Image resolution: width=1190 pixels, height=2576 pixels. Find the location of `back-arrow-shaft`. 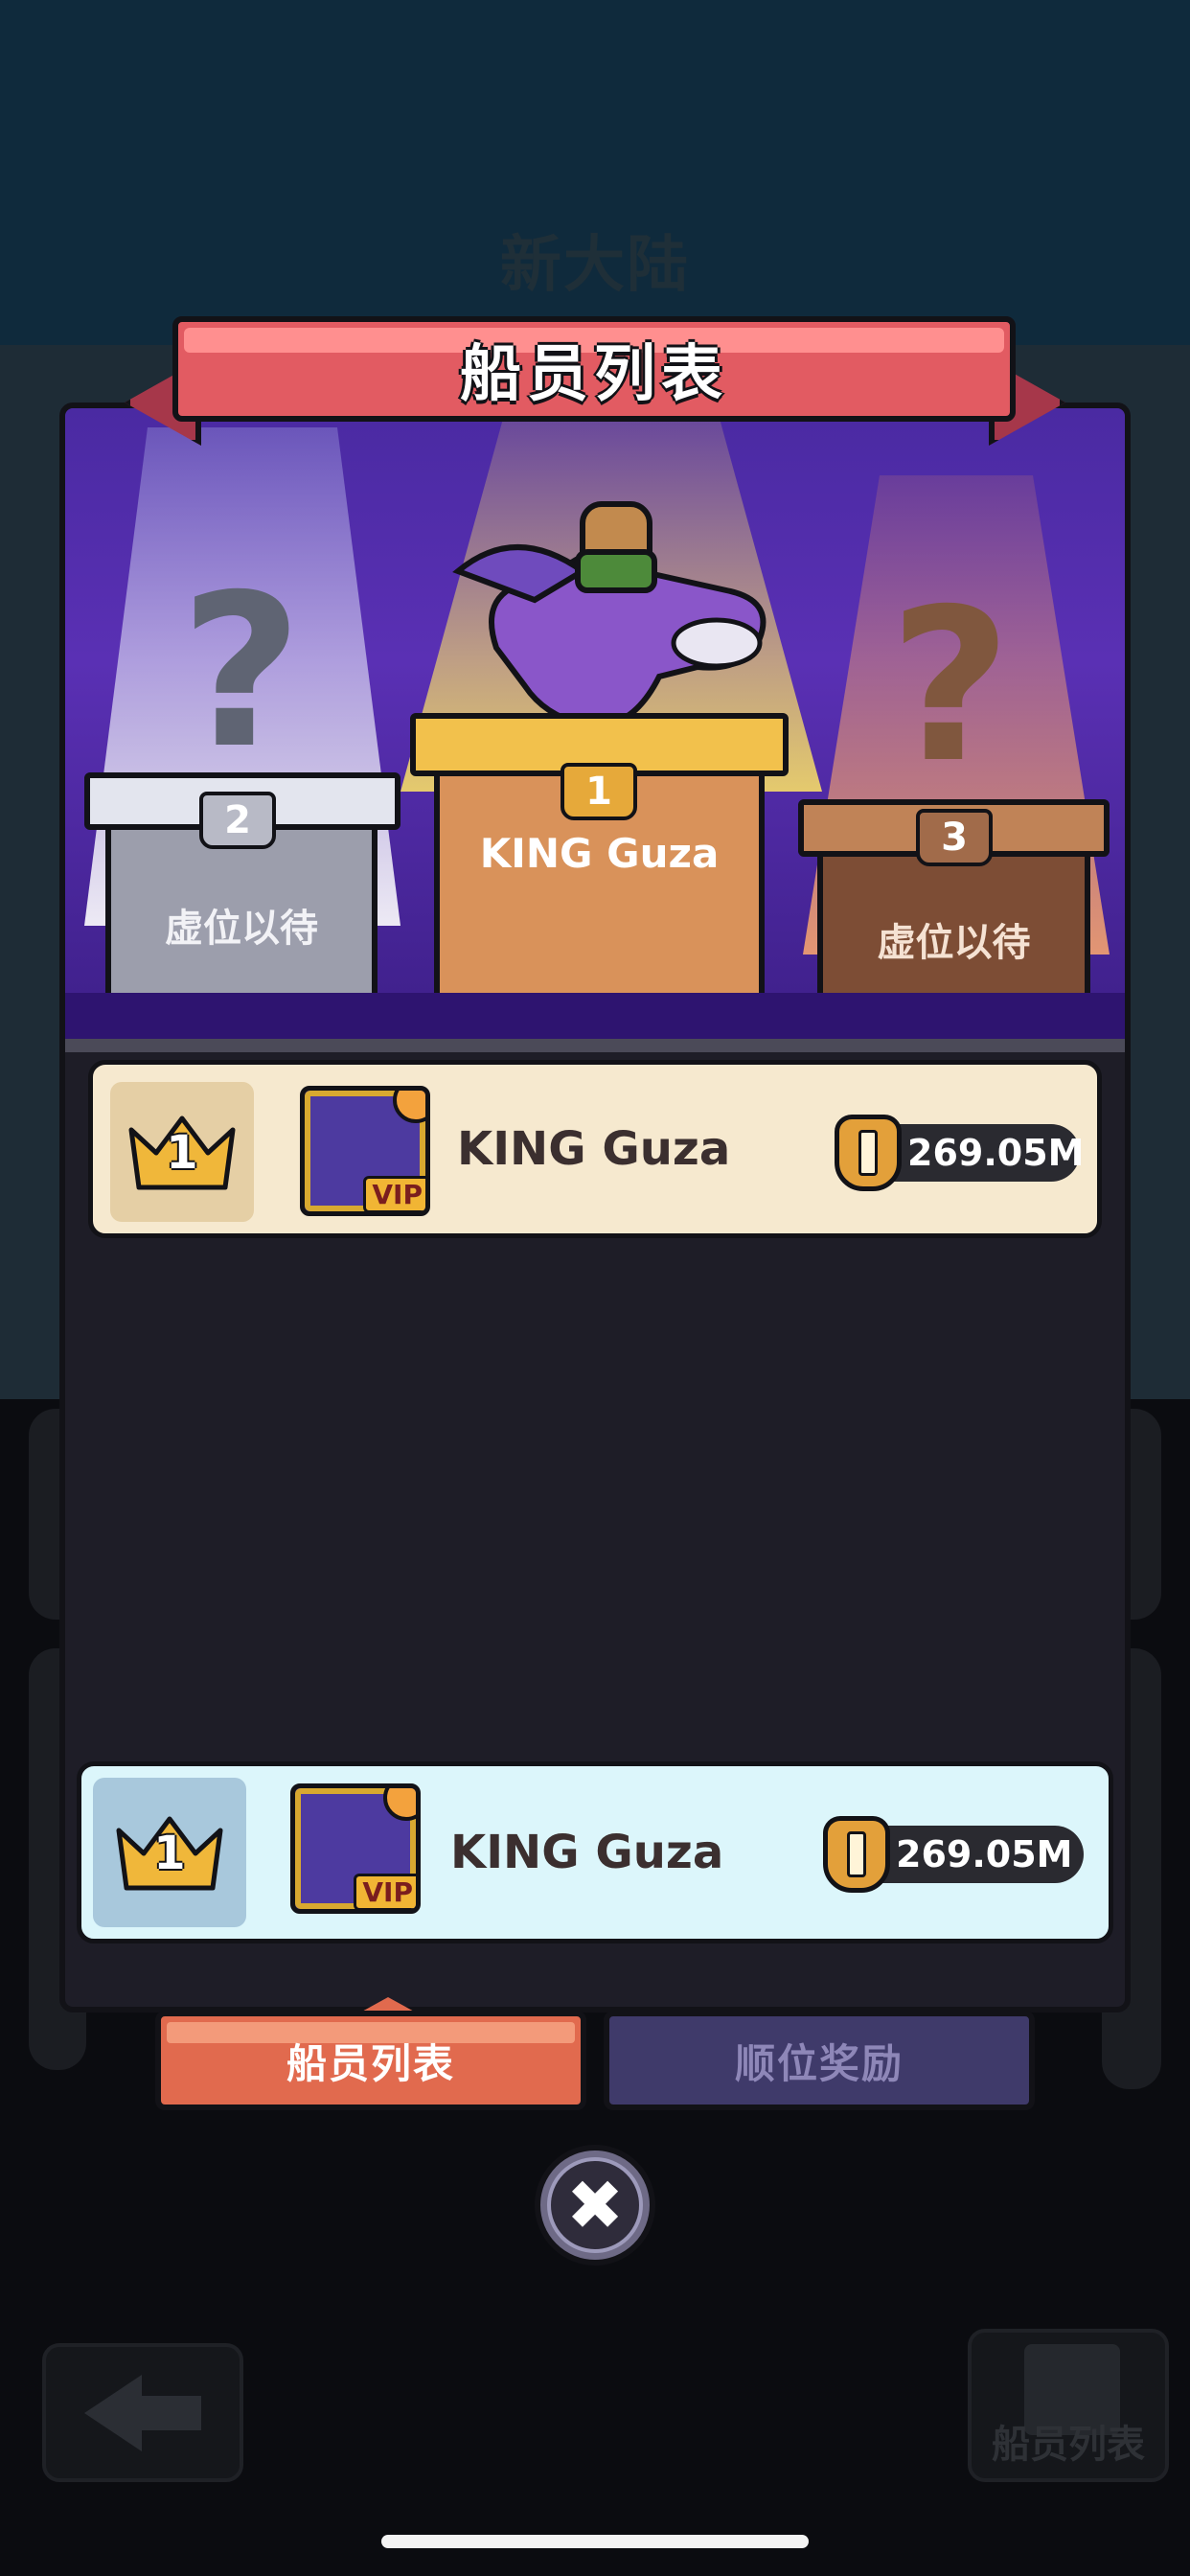

back-arrow-shaft is located at coordinates (167, 2412).